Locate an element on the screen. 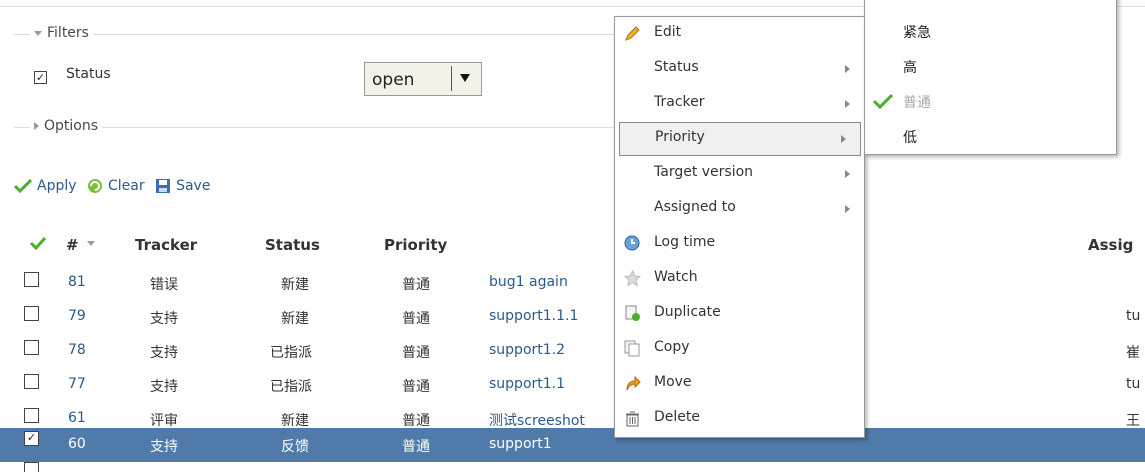 The width and height of the screenshot is (1145, 472). filters-legend: Filters is located at coordinates (61, 33).